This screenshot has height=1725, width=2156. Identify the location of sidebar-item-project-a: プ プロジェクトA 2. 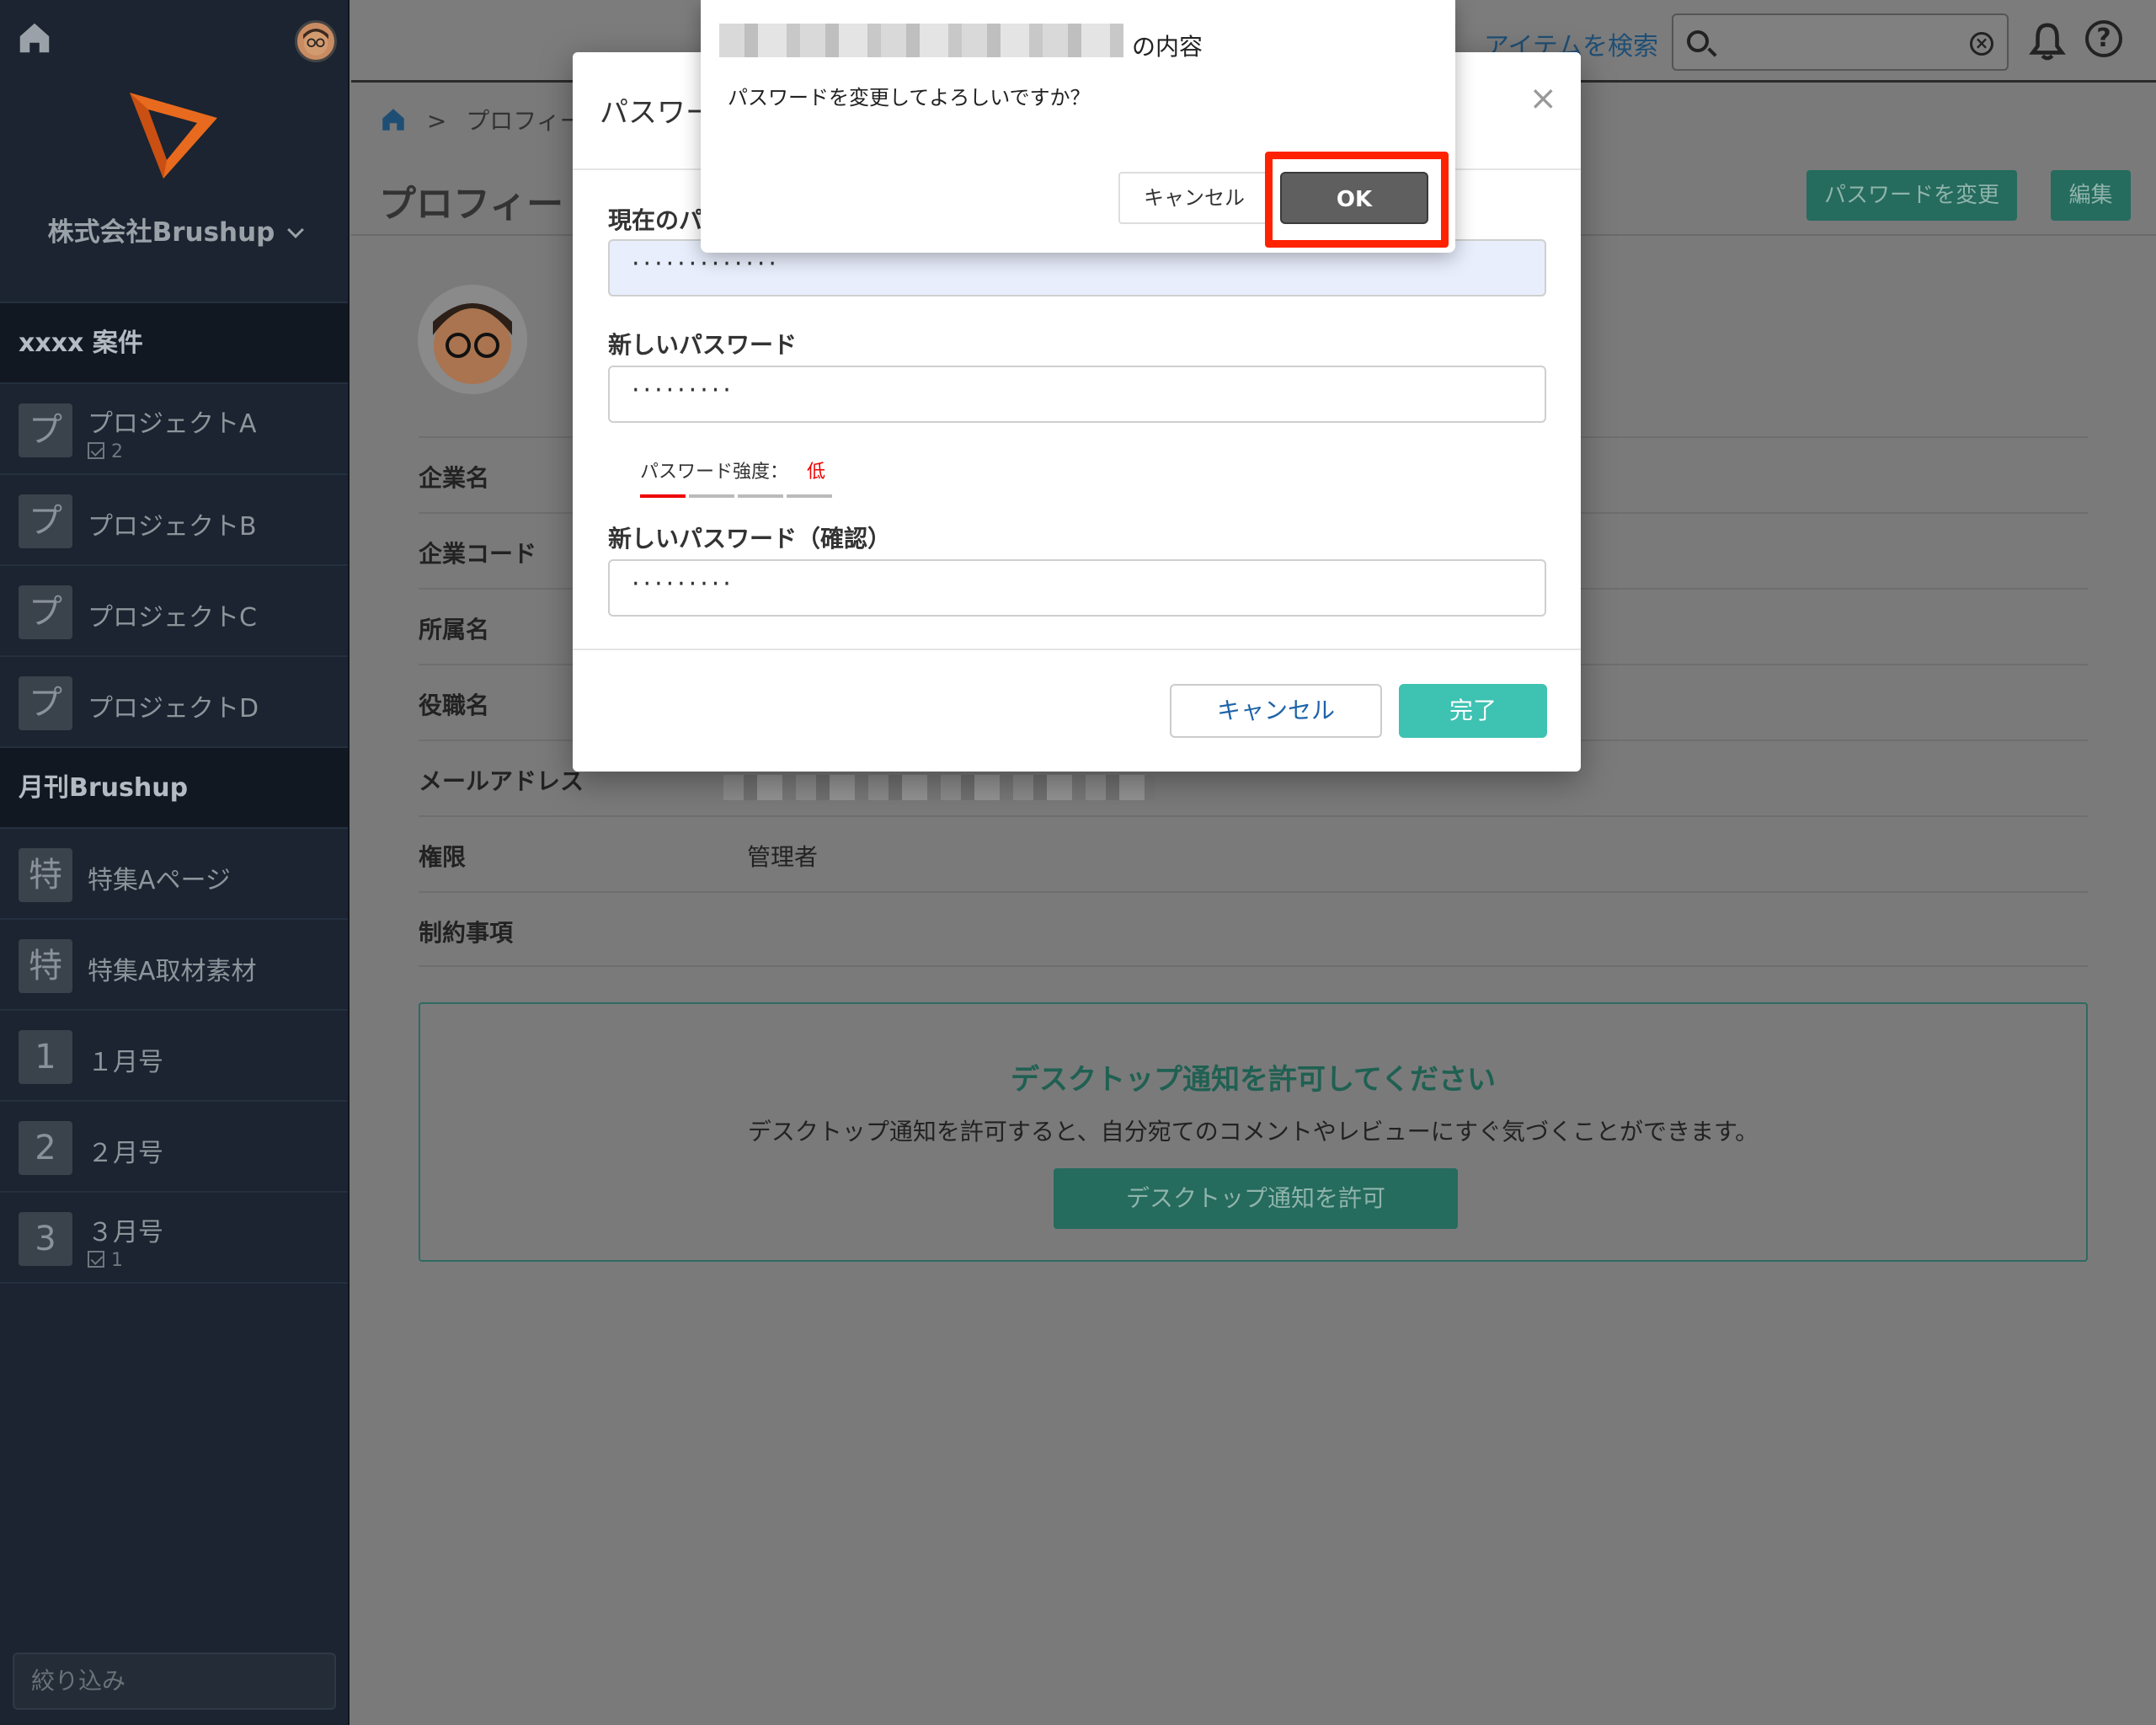
(174, 429).